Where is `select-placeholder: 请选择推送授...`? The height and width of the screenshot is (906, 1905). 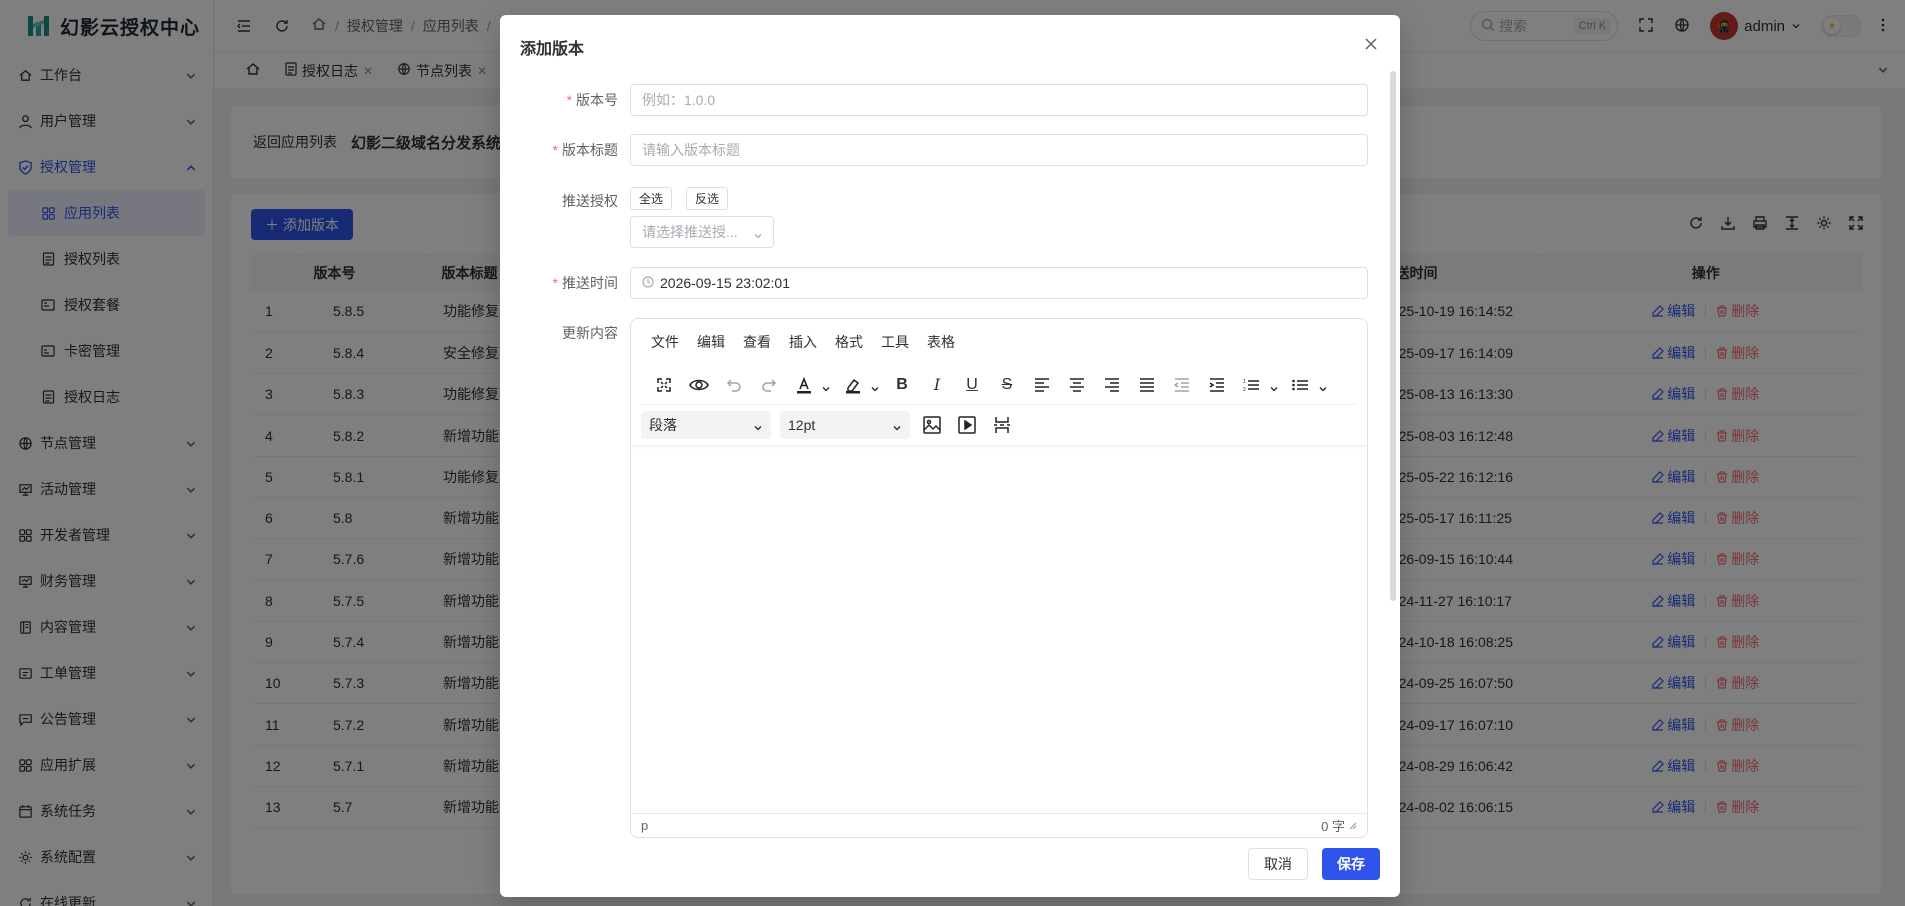 select-placeholder: 请选择推送授... is located at coordinates (690, 232).